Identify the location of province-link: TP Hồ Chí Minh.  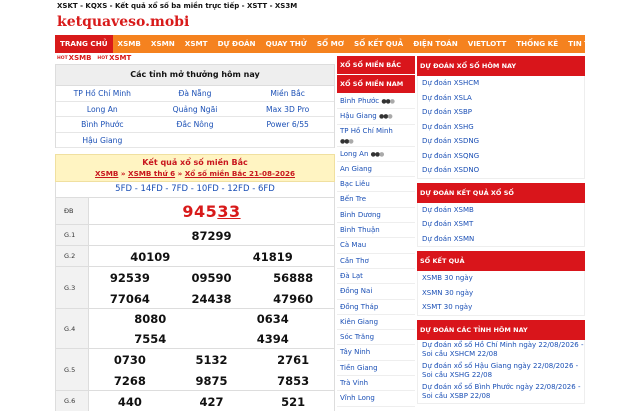
(102, 93).